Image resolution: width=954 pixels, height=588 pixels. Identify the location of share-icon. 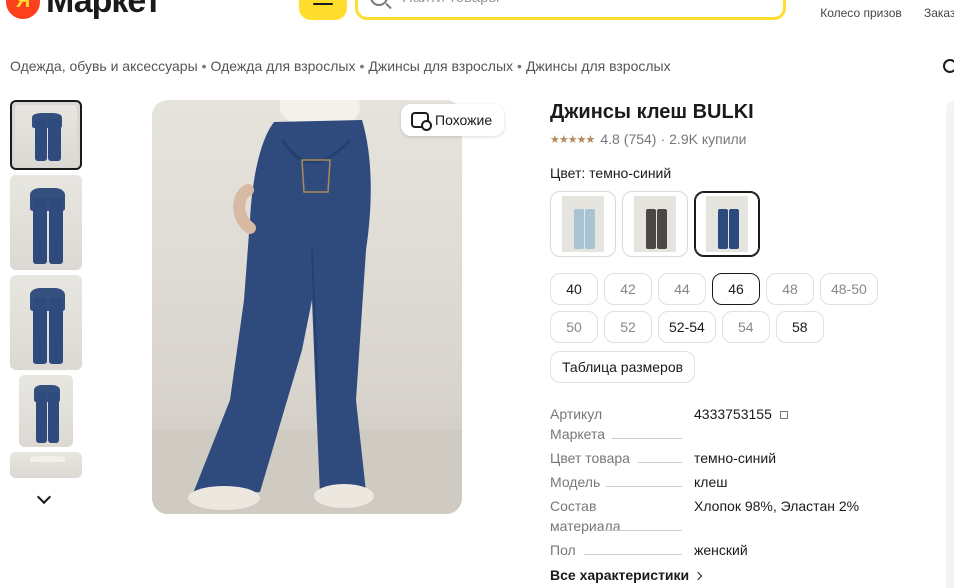
(948, 66).